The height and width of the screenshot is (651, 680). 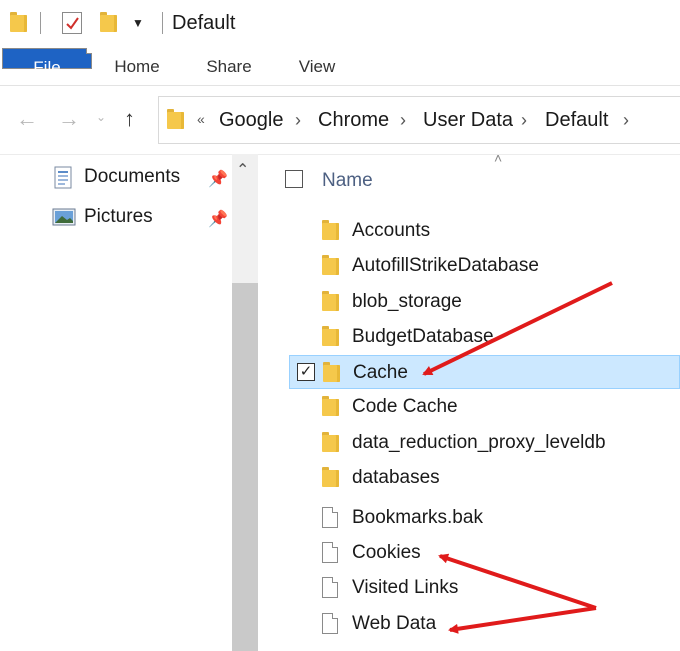 I want to click on item-name: data_reduction_proxy_leveldb, so click(x=479, y=442).